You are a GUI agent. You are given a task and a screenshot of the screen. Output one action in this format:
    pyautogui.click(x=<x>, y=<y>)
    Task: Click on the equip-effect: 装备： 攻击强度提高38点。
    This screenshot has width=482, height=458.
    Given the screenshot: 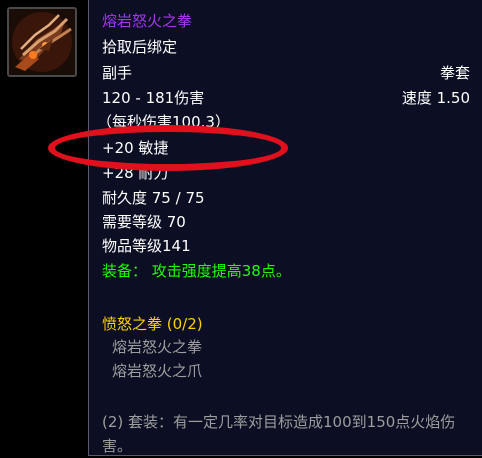 What is the action you would take?
    pyautogui.click(x=196, y=271)
    